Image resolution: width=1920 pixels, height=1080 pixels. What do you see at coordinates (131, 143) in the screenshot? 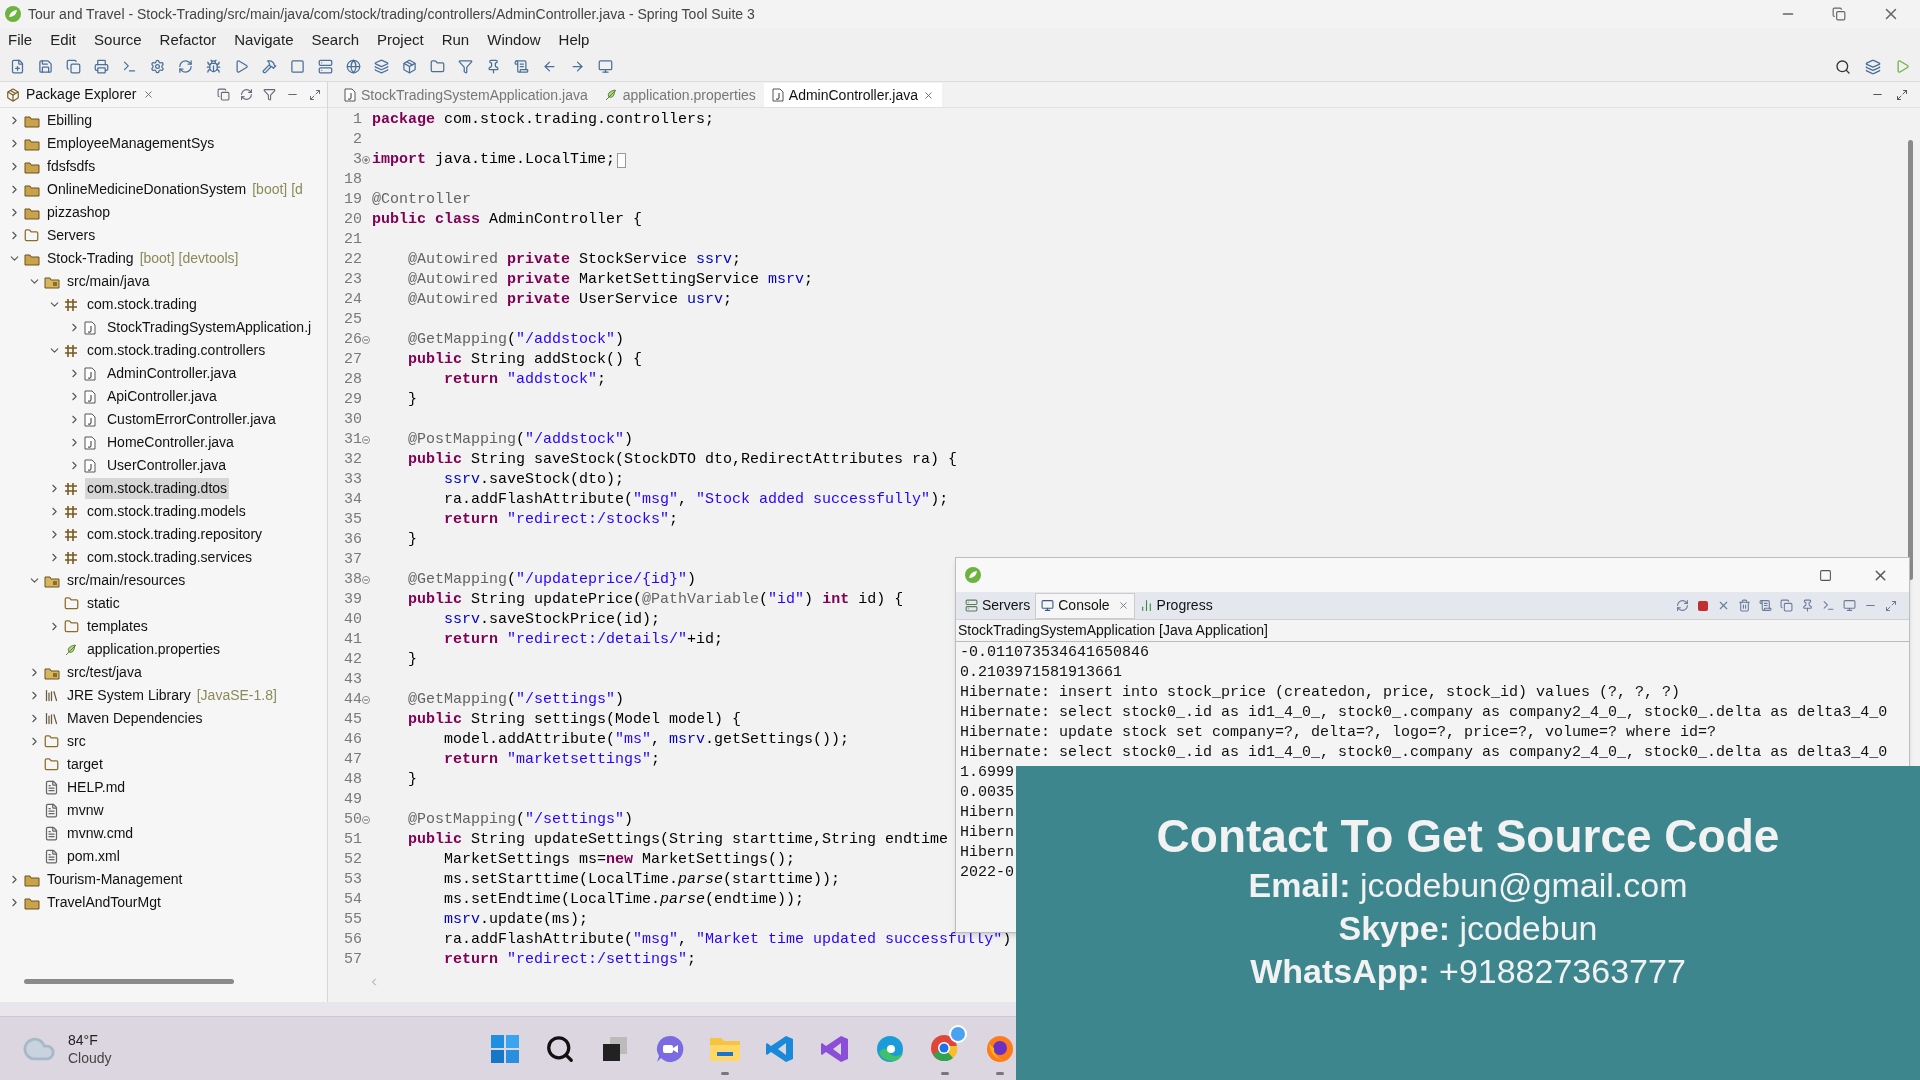
I see `tree-item: EmployeeManagementSys` at bounding box center [131, 143].